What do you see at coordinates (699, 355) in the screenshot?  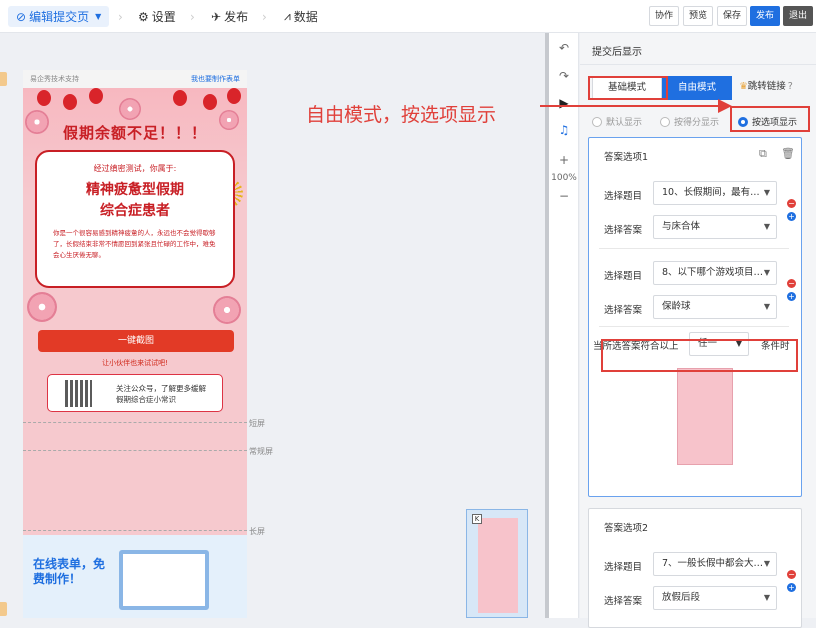 I see `annotation-box-condition` at bounding box center [699, 355].